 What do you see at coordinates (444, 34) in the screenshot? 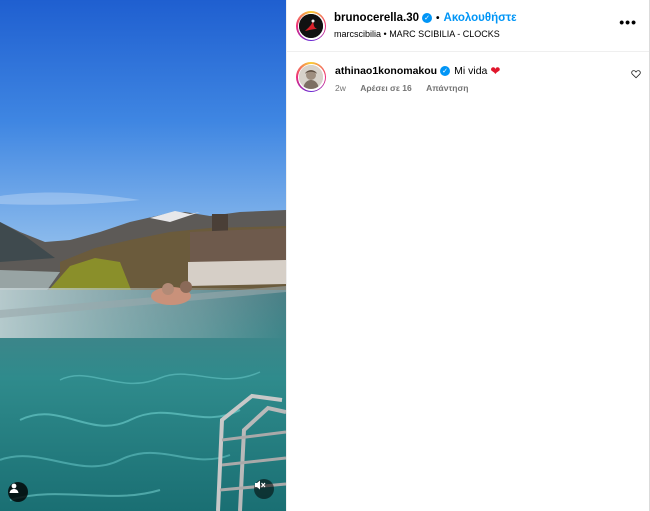
I see `audio-track-link: MARC SCIBILIA - CLOCKS` at bounding box center [444, 34].